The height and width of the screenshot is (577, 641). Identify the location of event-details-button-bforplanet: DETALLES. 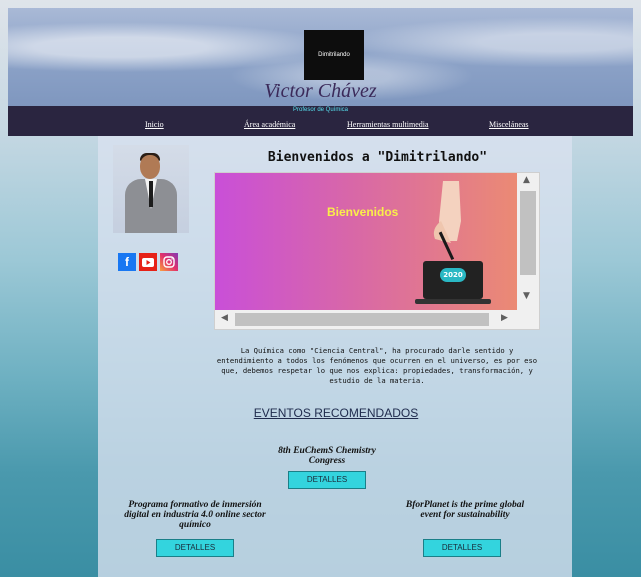
(462, 548).